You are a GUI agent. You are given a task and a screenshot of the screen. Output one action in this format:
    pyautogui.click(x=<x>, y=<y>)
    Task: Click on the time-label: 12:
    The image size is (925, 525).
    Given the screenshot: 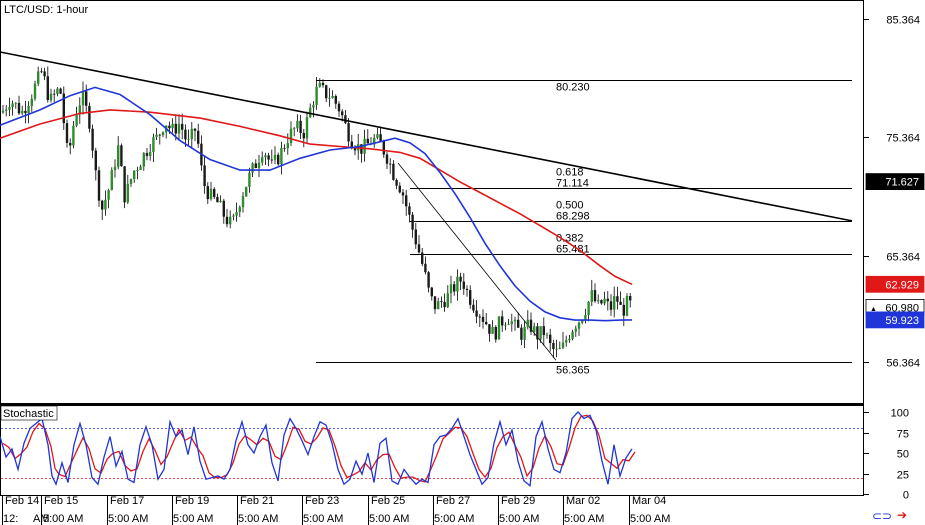 What is the action you would take?
    pyautogui.click(x=10, y=519)
    